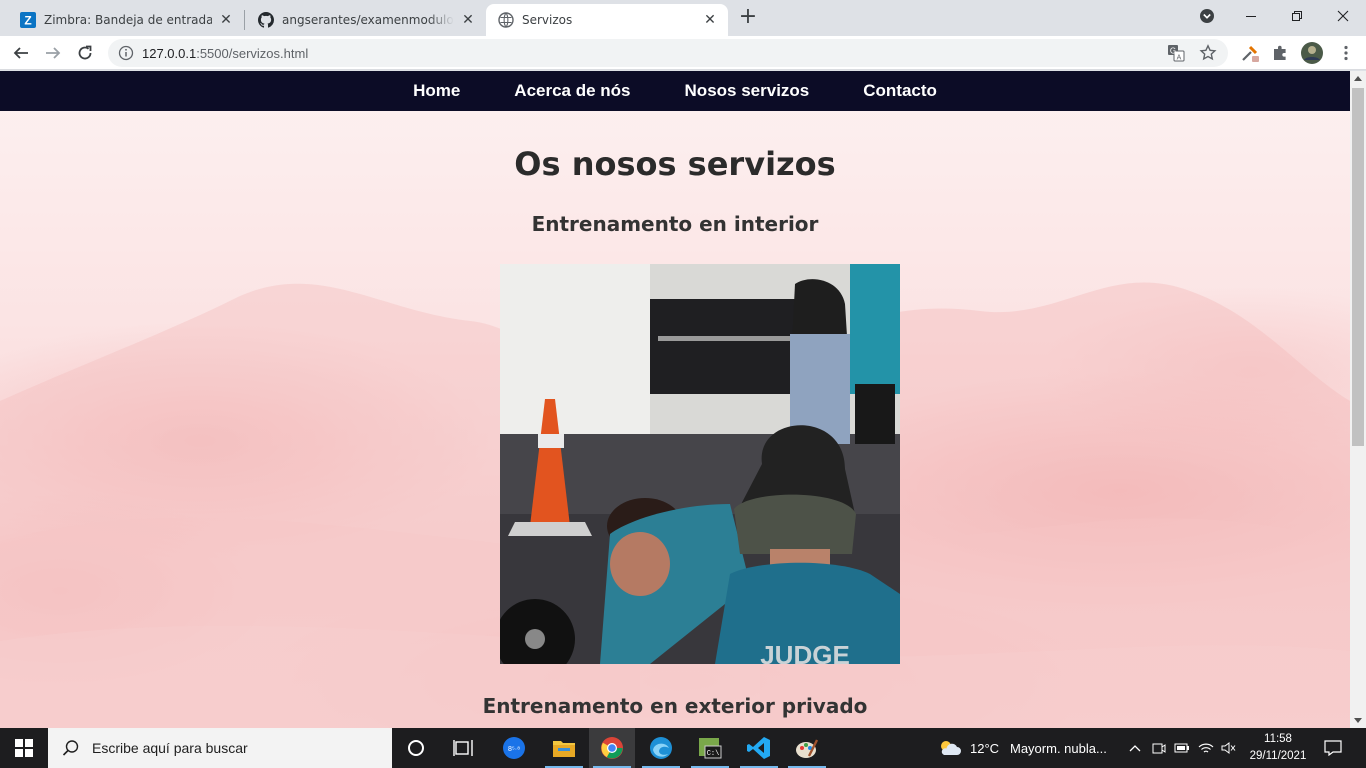  What do you see at coordinates (572, 91) in the screenshot?
I see `nav-link-about: Acerca de nós` at bounding box center [572, 91].